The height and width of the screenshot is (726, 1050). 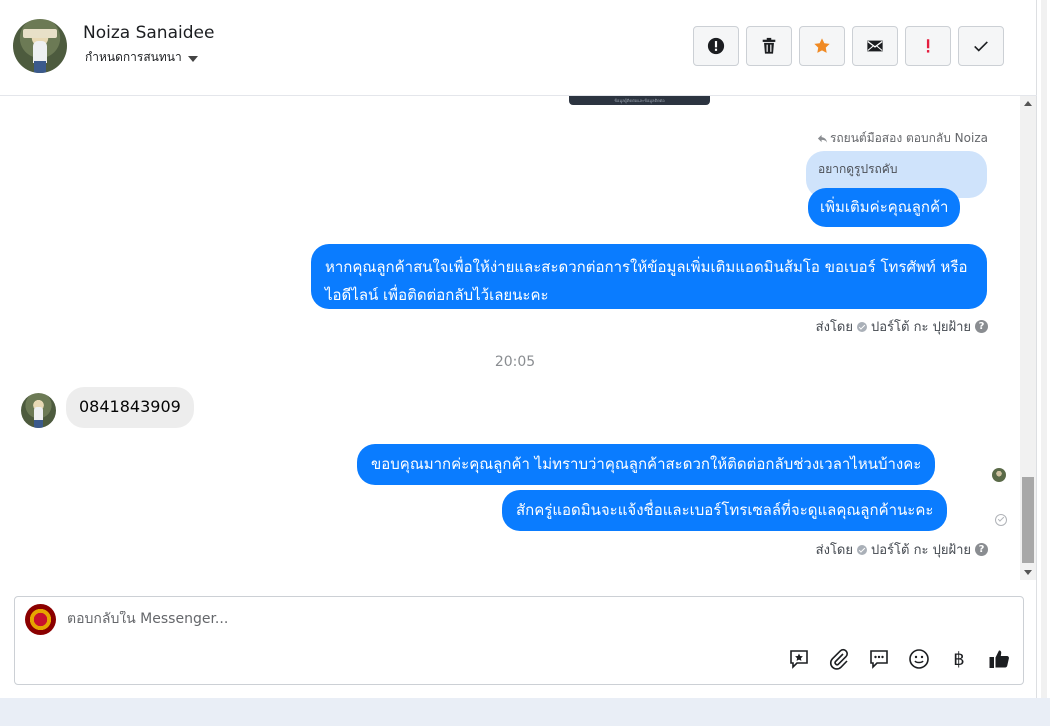 I want to click on user-name: Noiza Sanaidee, so click(x=148, y=33).